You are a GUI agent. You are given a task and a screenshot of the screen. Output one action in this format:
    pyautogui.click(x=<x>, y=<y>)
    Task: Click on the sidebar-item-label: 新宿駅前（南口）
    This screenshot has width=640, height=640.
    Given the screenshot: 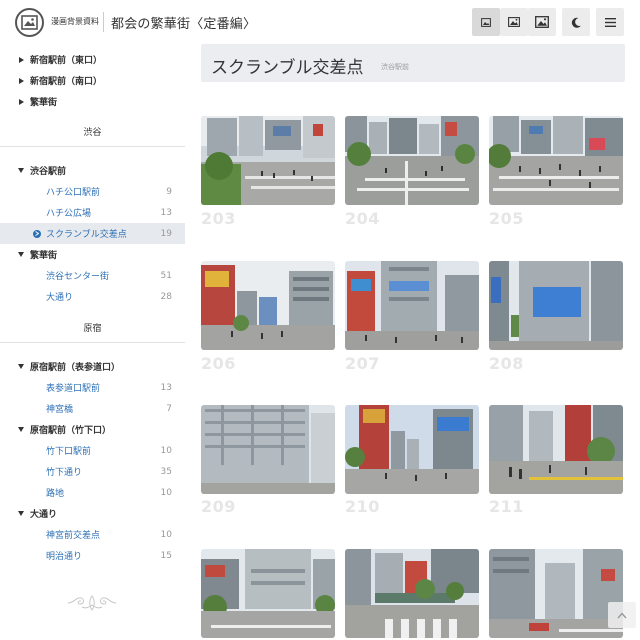 What is the action you would take?
    pyautogui.click(x=66, y=82)
    